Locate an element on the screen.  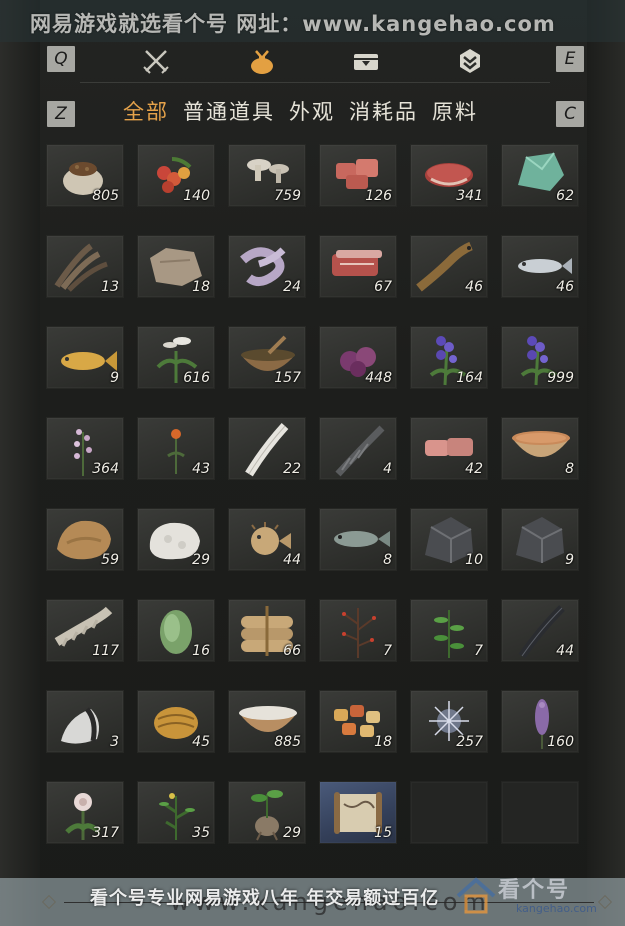
item-count: 885 is located at coordinates (287, 742).